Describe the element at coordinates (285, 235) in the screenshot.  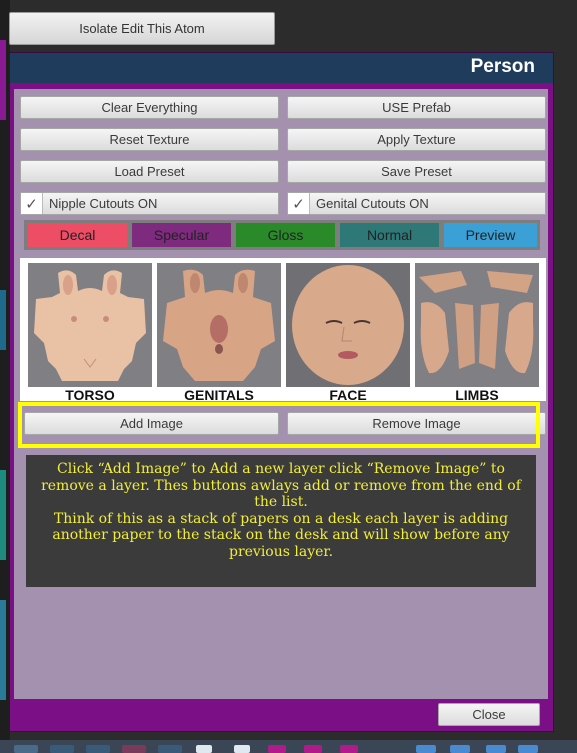
I see `tab-gloss: Gloss` at that location.